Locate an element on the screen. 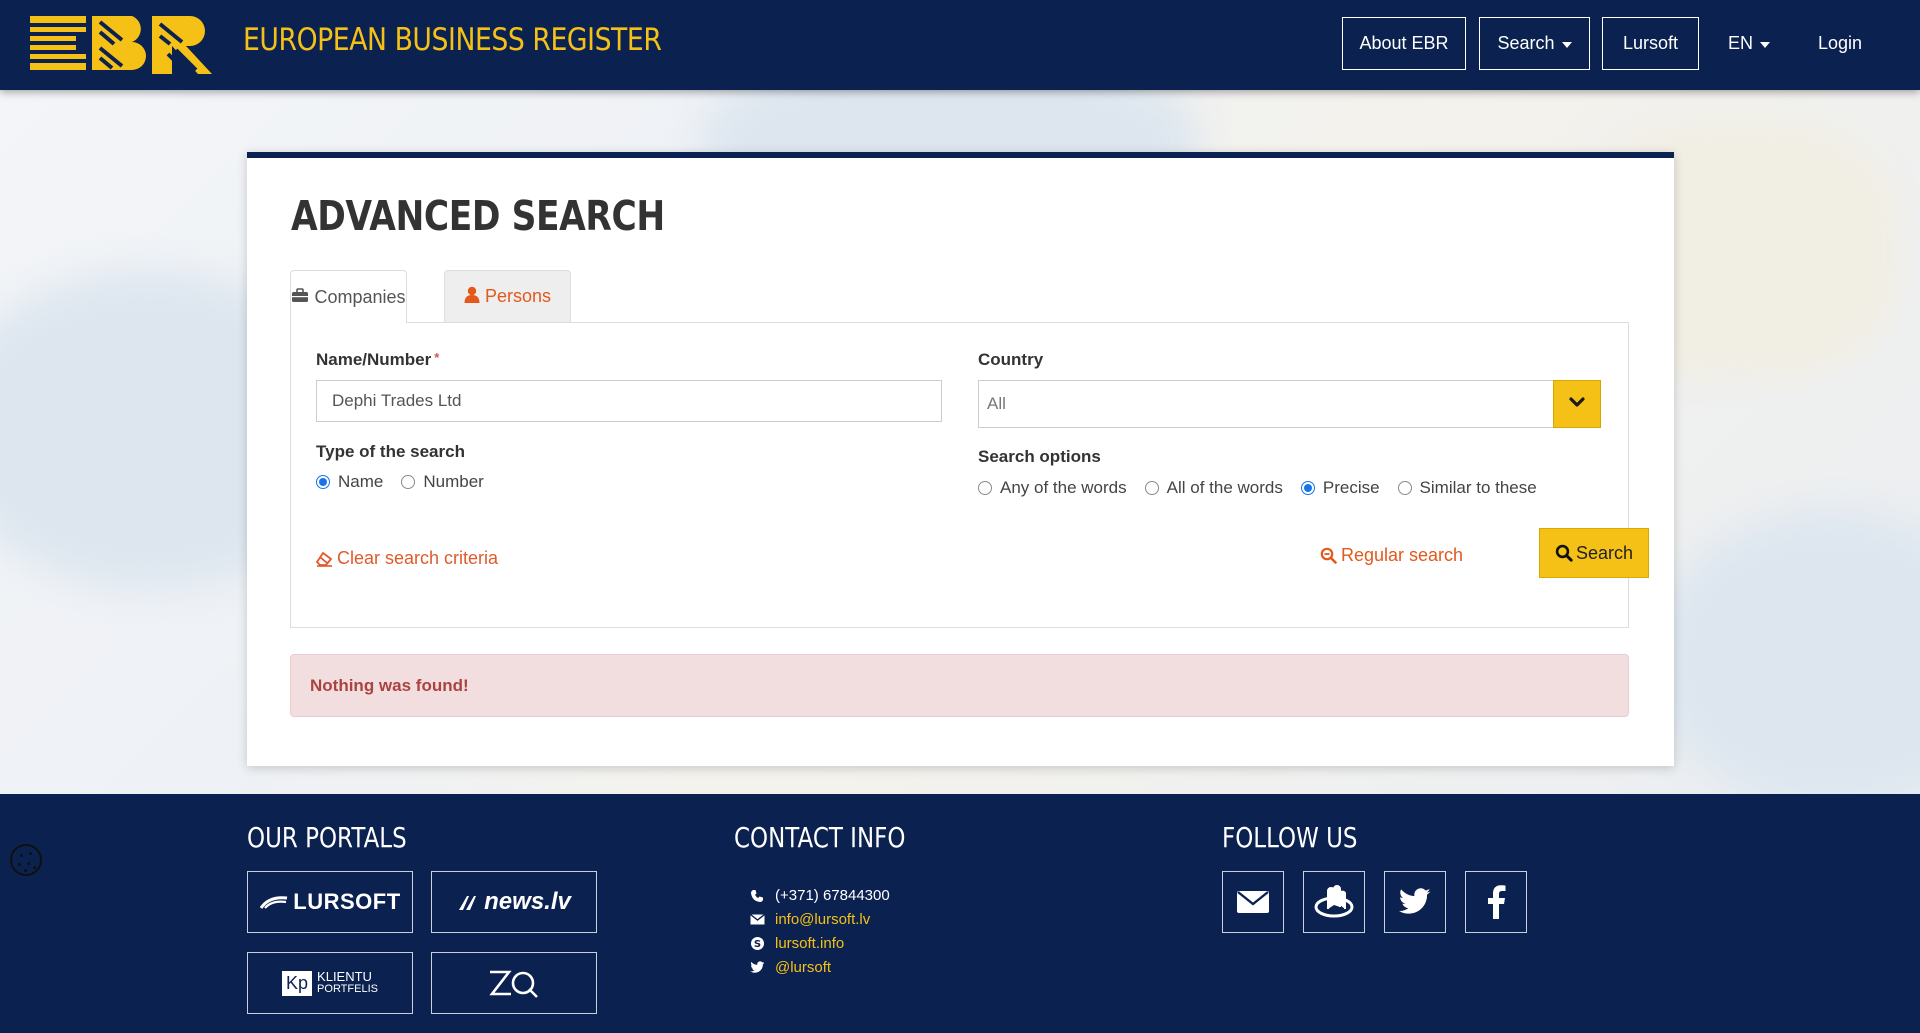 The image size is (1920, 1033). radio-all-words: All of the words is located at coordinates (1213, 488).